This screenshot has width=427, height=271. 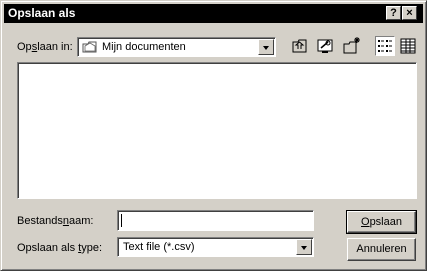 I want to click on up-one-level-icon, so click(x=299, y=46).